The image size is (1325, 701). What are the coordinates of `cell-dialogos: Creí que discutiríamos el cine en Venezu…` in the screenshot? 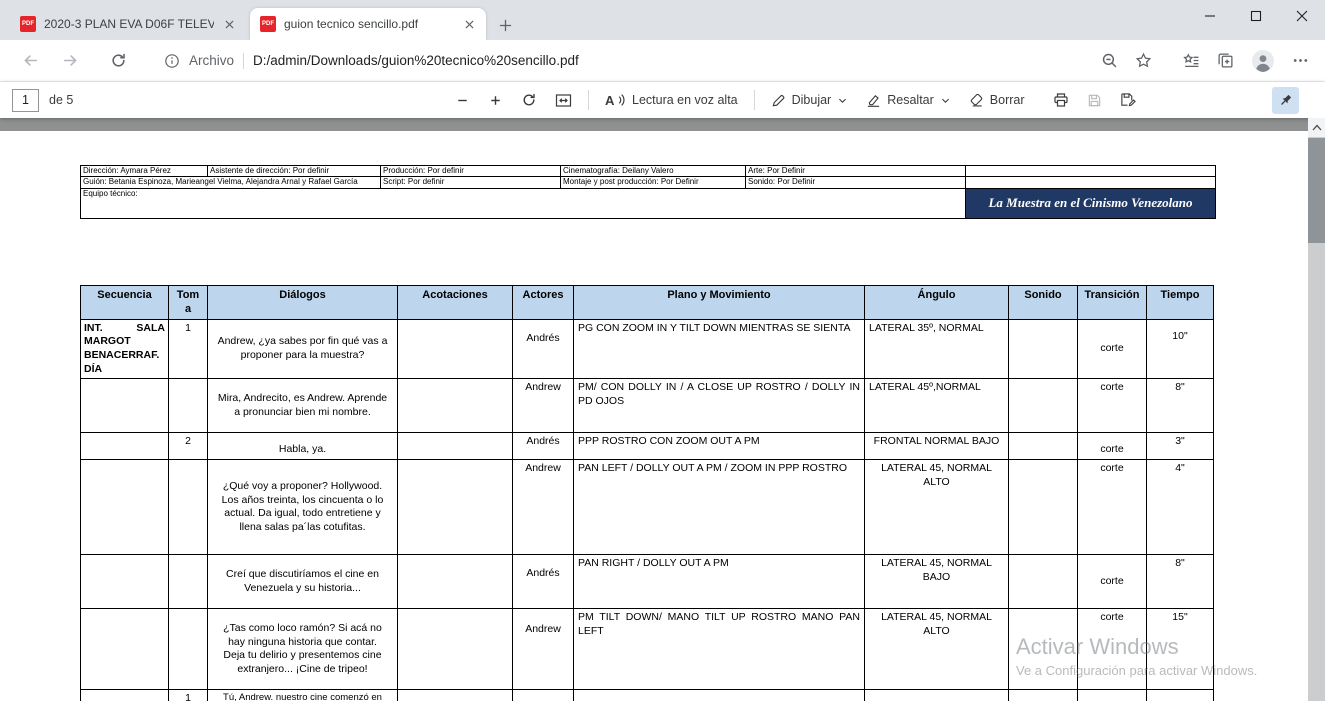 It's located at (302, 582).